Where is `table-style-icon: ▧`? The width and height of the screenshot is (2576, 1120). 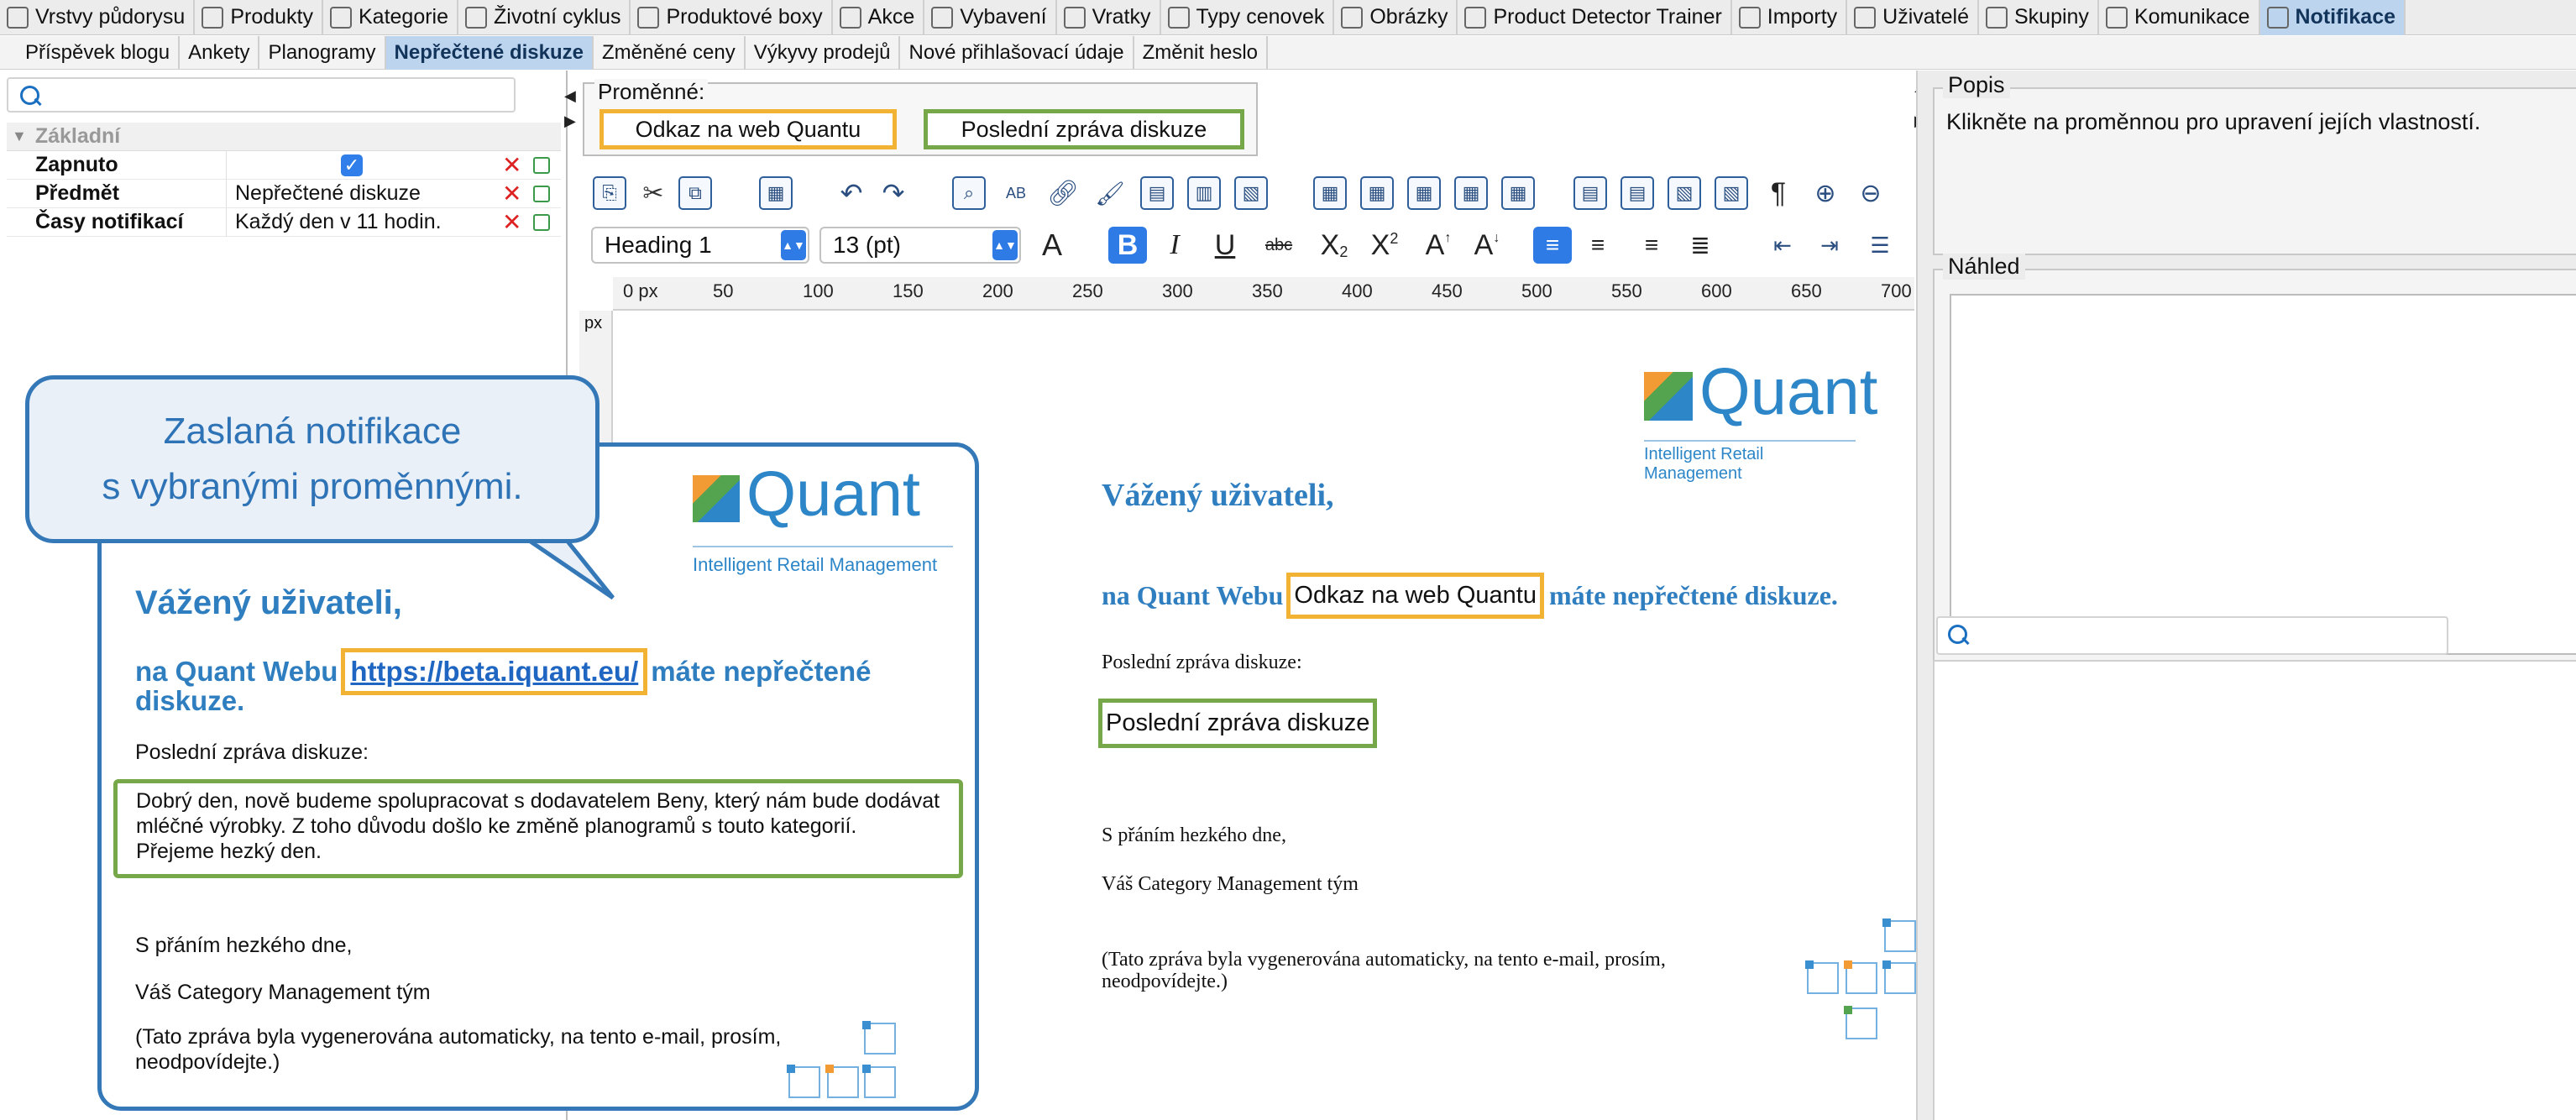 table-style-icon: ▧ is located at coordinates (1251, 193).